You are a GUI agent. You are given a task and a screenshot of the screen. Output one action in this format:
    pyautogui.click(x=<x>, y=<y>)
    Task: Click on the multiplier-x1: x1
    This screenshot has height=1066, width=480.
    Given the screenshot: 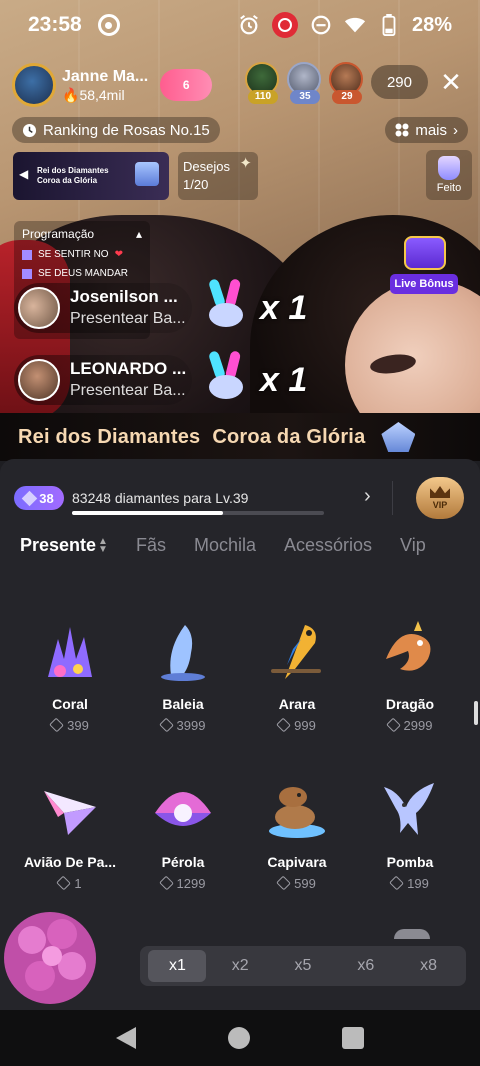 What is the action you would take?
    pyautogui.click(x=177, y=966)
    